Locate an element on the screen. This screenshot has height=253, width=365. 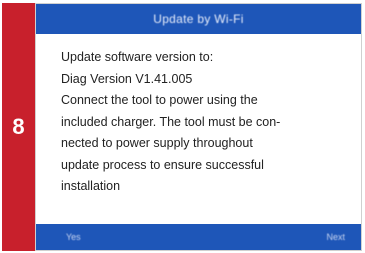
step-marker: 8 is located at coordinates (18, 127).